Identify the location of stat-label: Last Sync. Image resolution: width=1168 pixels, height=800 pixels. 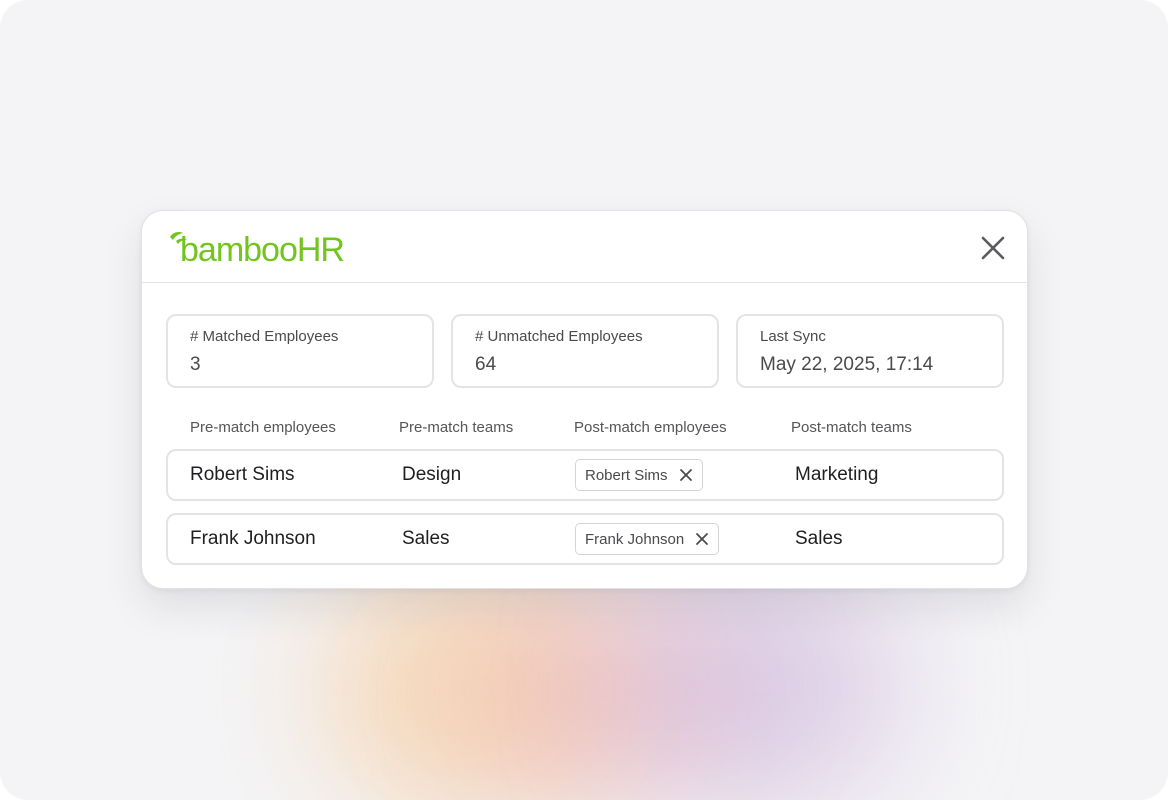
(793, 336).